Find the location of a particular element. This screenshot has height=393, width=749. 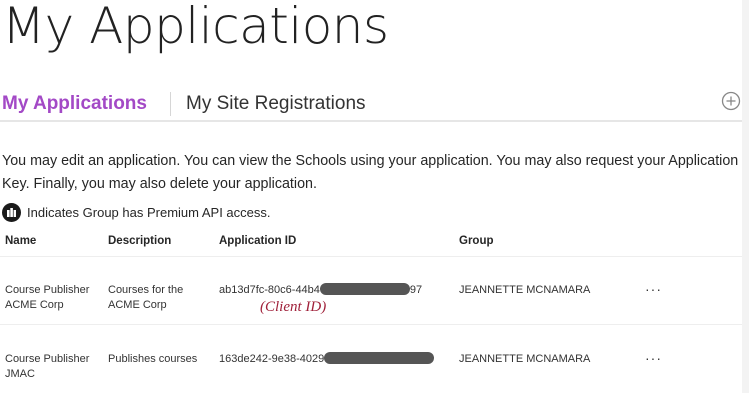

premium-legend-text: Indicates Group has Premium API access. is located at coordinates (149, 212).